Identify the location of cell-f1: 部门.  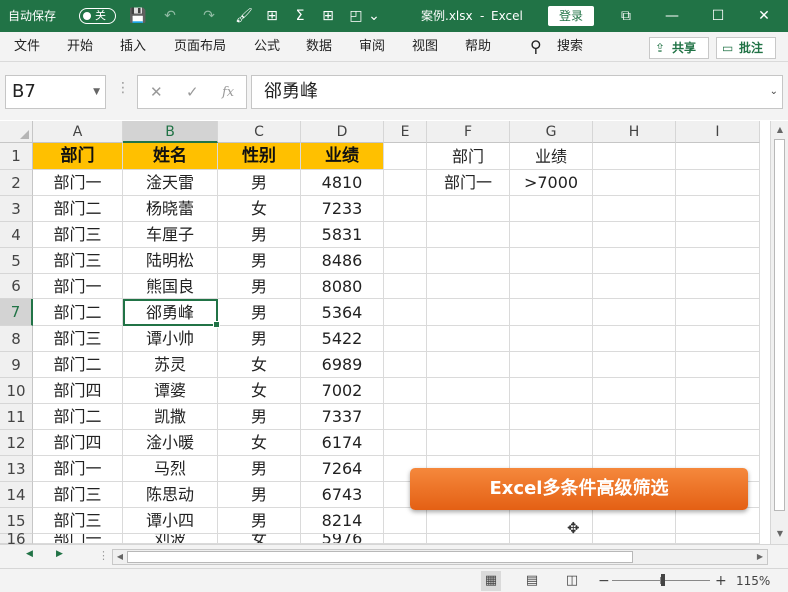
(468, 156).